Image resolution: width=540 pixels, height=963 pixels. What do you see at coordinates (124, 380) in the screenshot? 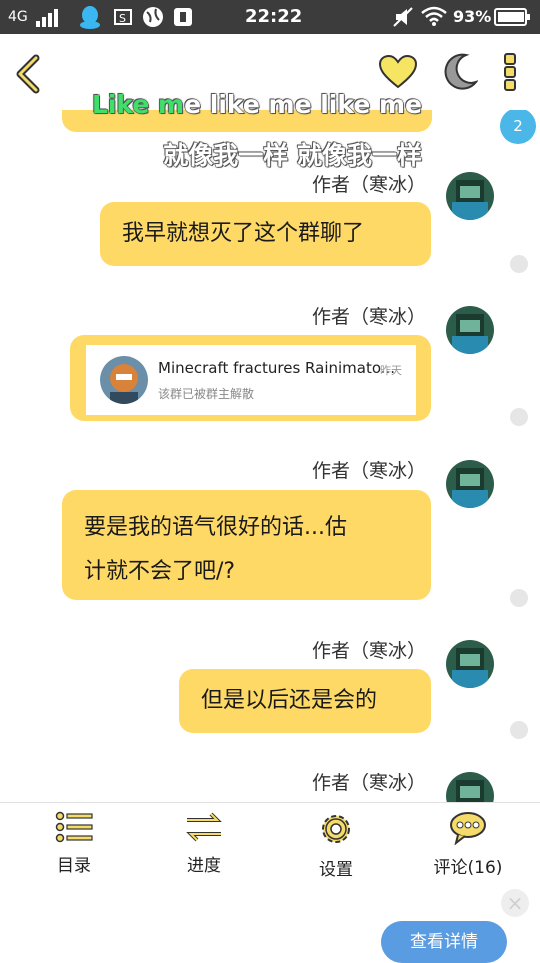
I see `group-avatar` at bounding box center [124, 380].